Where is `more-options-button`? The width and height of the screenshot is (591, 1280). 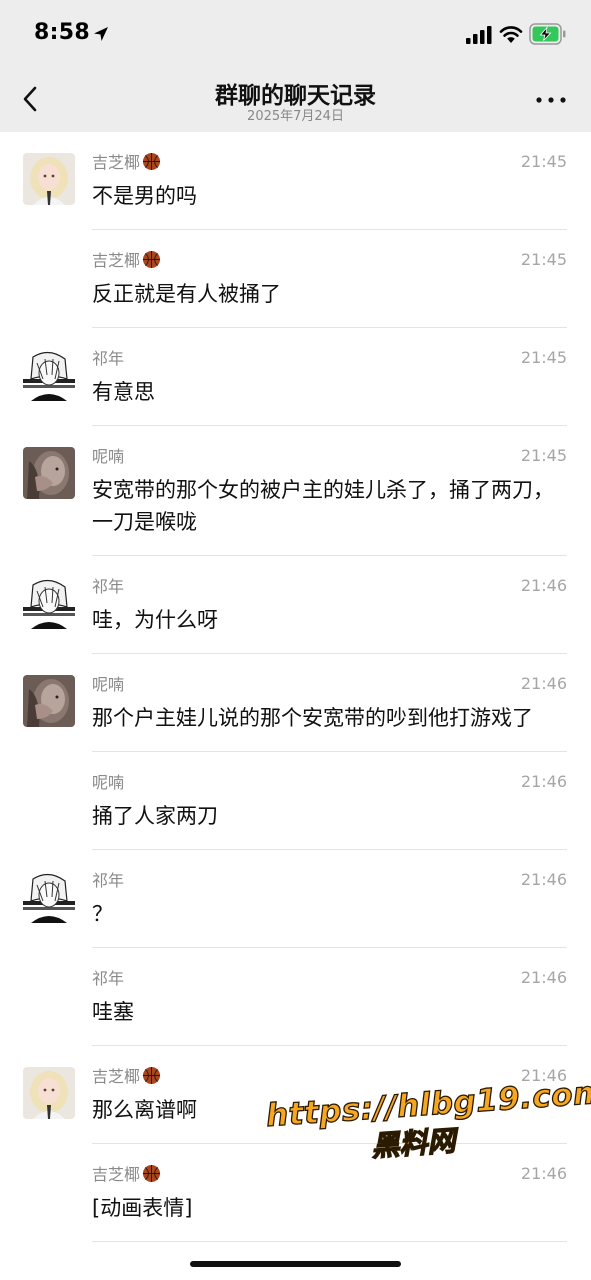 more-options-button is located at coordinates (551, 100).